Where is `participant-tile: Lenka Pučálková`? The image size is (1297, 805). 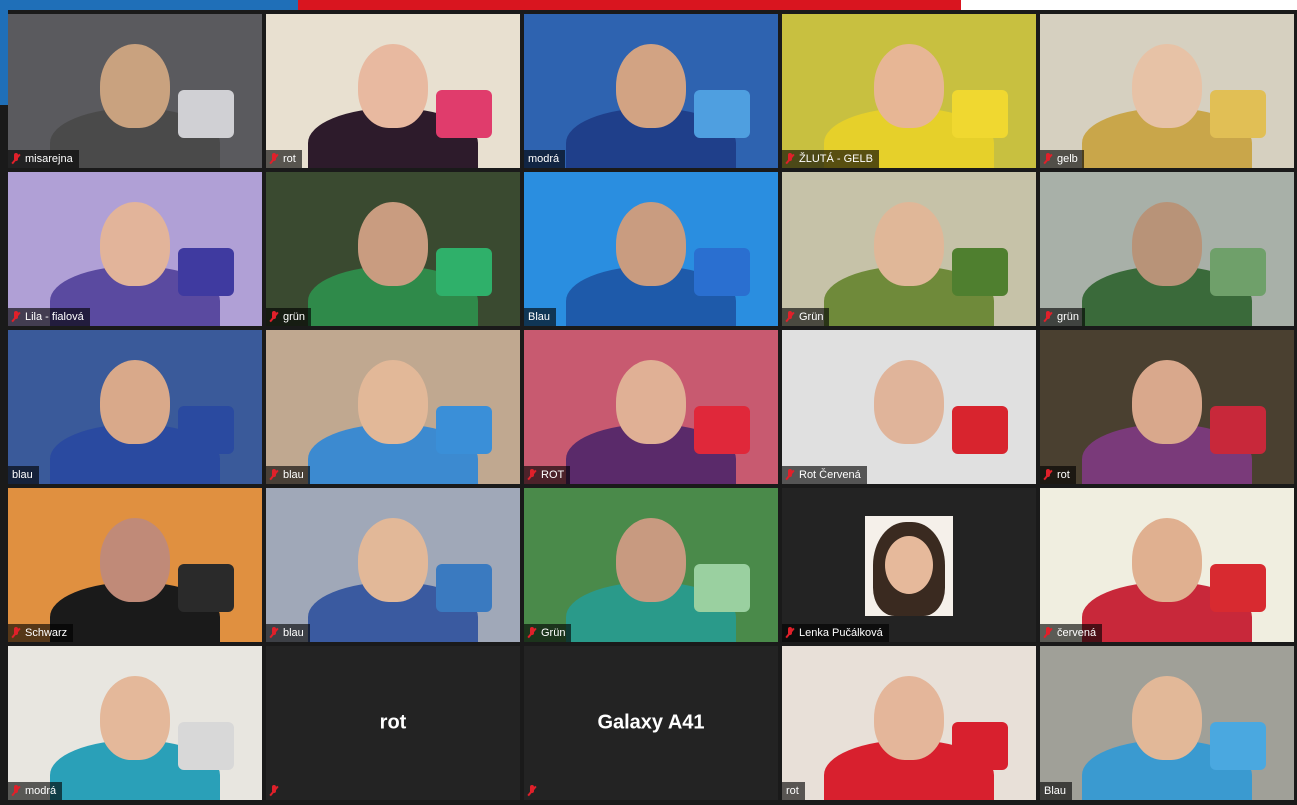 participant-tile: Lenka Pučálková is located at coordinates (909, 565).